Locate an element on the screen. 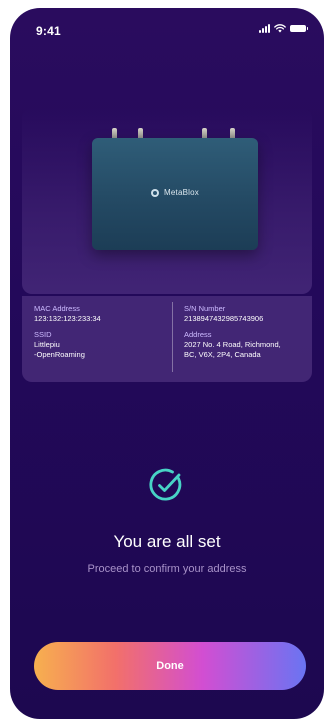 The width and height of the screenshot is (334, 727). router-logo: MetaBlox is located at coordinates (175, 192).